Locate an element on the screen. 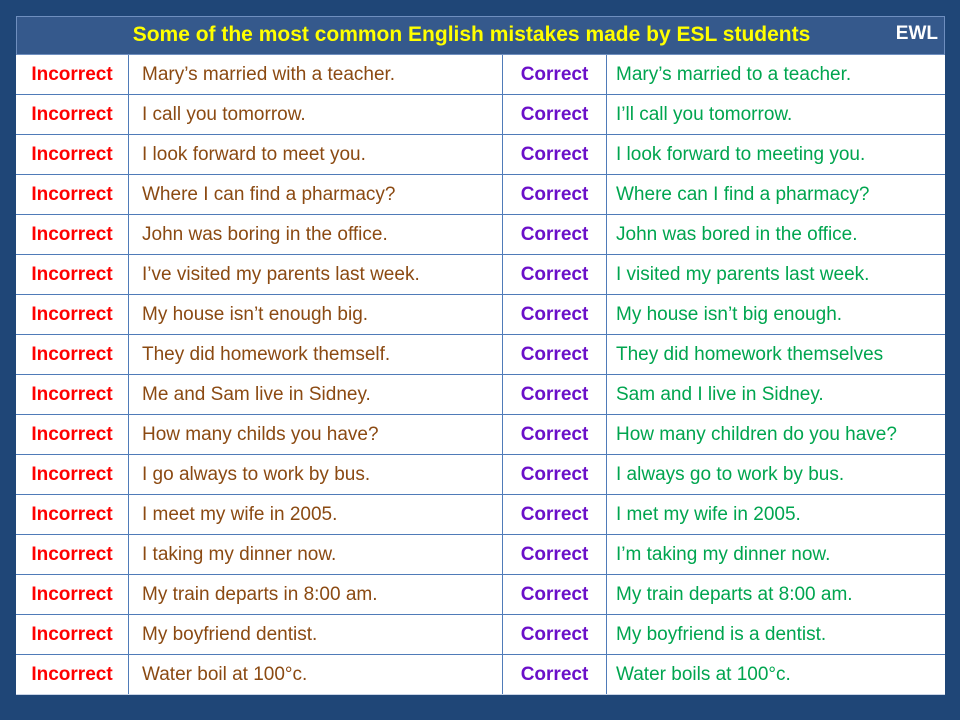 The height and width of the screenshot is (720, 960). incorrect-sentence: I call you tomorrow. is located at coordinates (315, 114).